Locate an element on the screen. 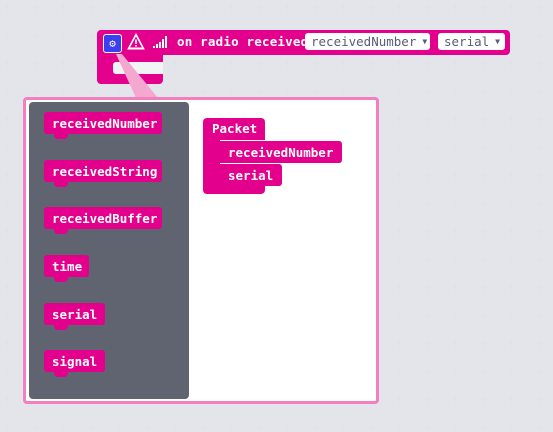 This screenshot has width=553, height=432. chevron-down-icon: ▼ is located at coordinates (425, 41).